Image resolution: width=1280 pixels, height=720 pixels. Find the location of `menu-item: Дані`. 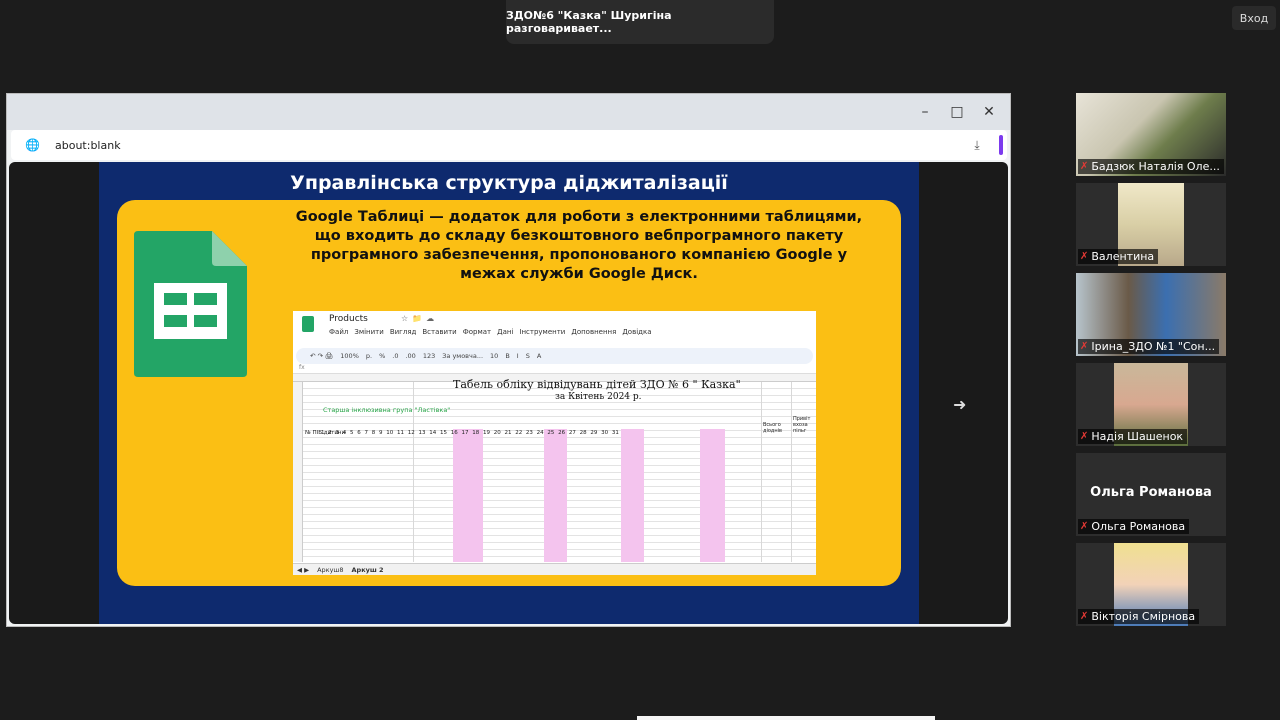

menu-item: Дані is located at coordinates (505, 332).